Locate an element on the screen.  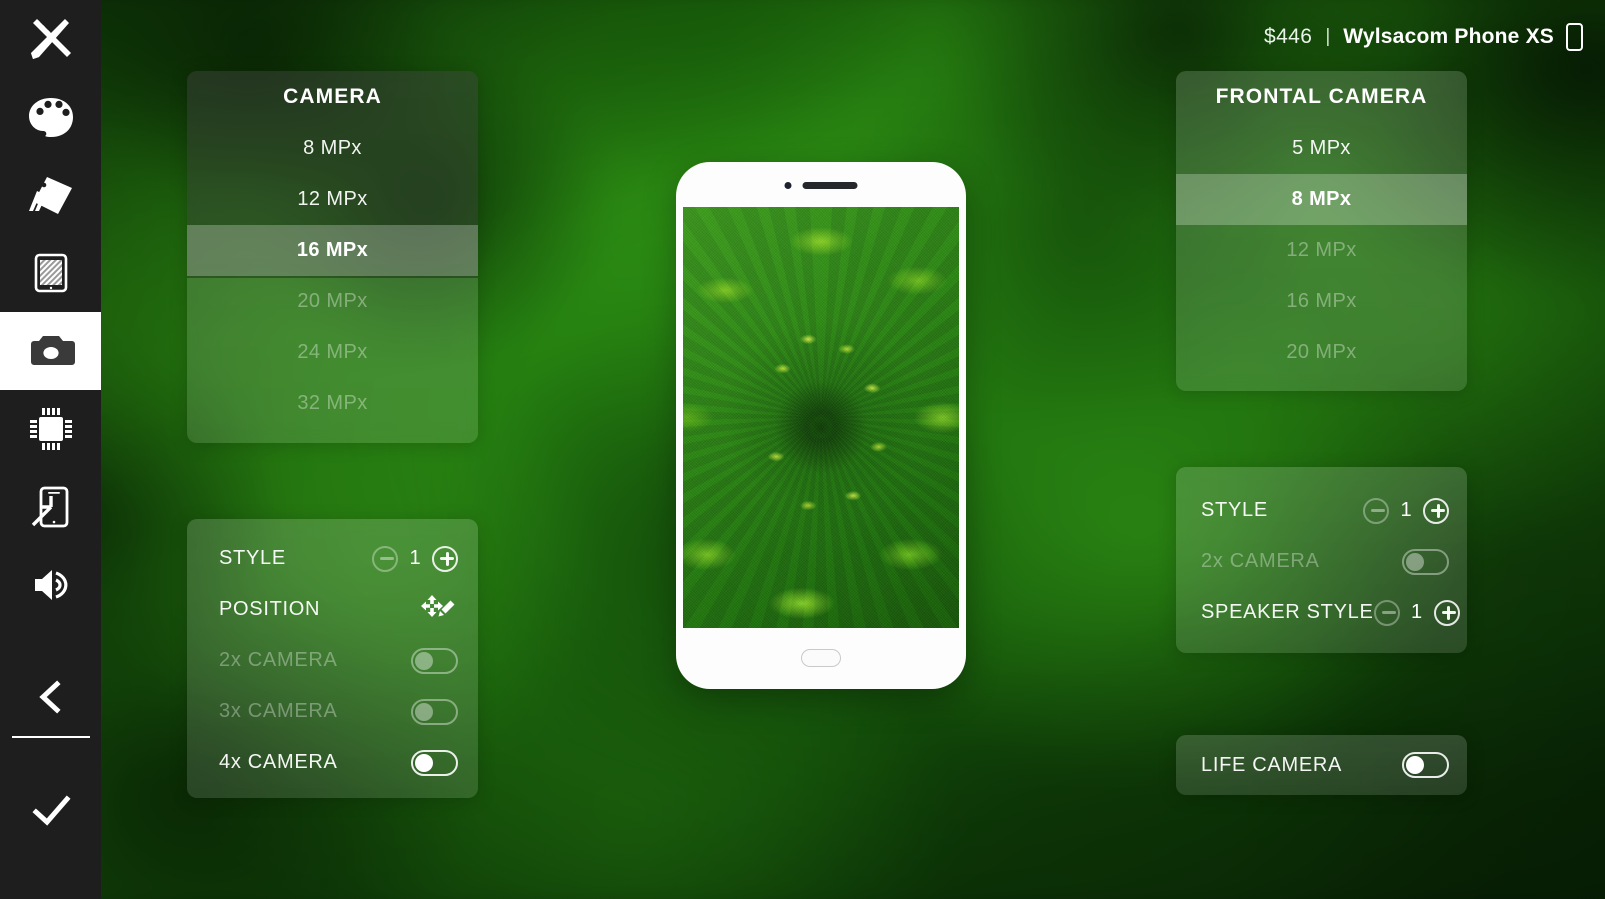
speaker-style-increment-button is located at coordinates (1446, 612).